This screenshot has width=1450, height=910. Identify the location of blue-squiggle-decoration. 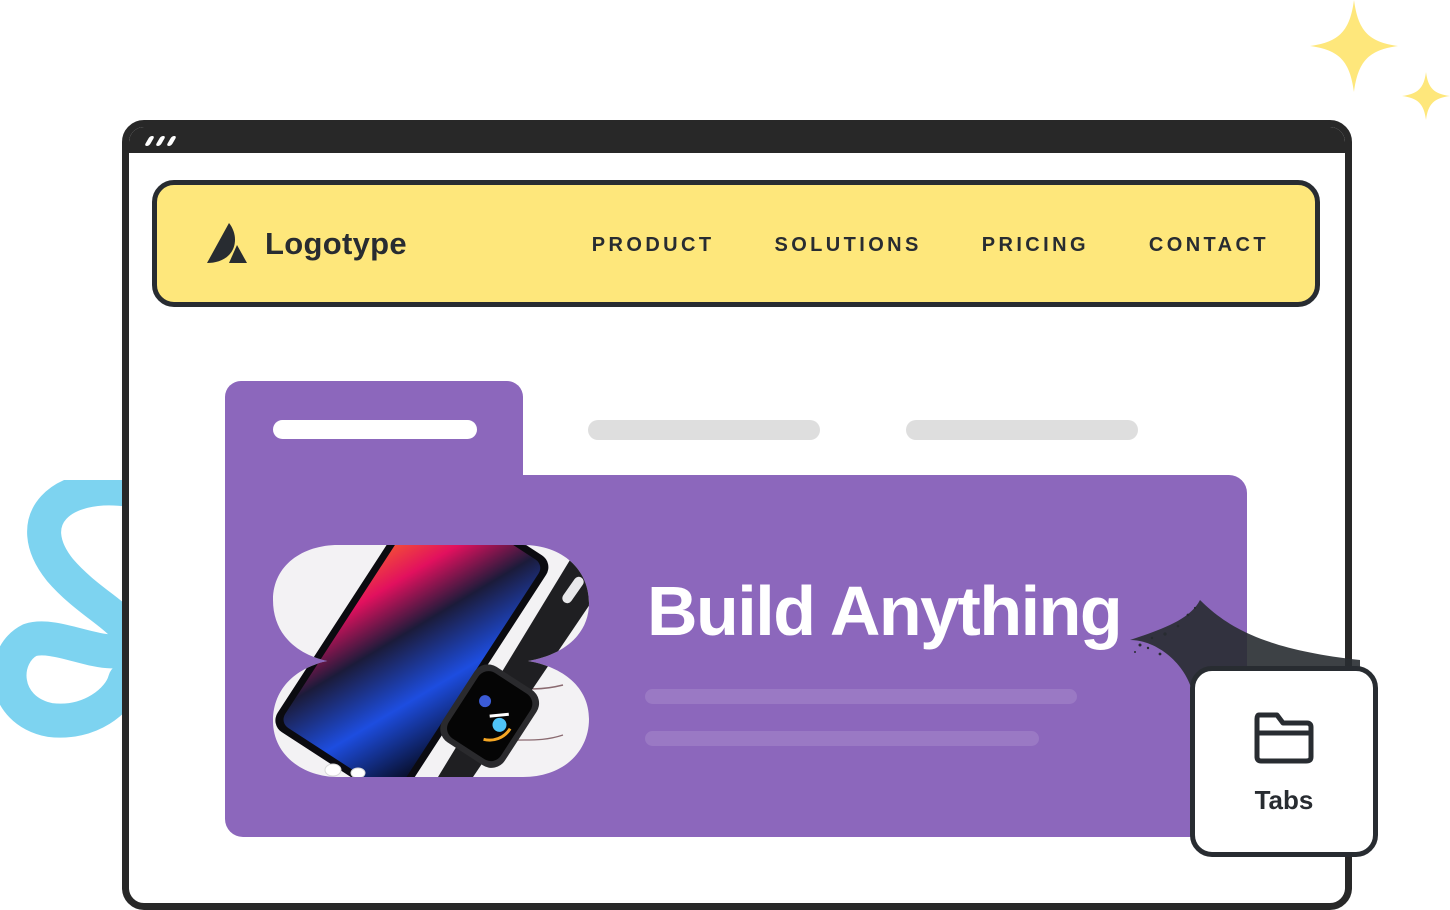
(70, 609).